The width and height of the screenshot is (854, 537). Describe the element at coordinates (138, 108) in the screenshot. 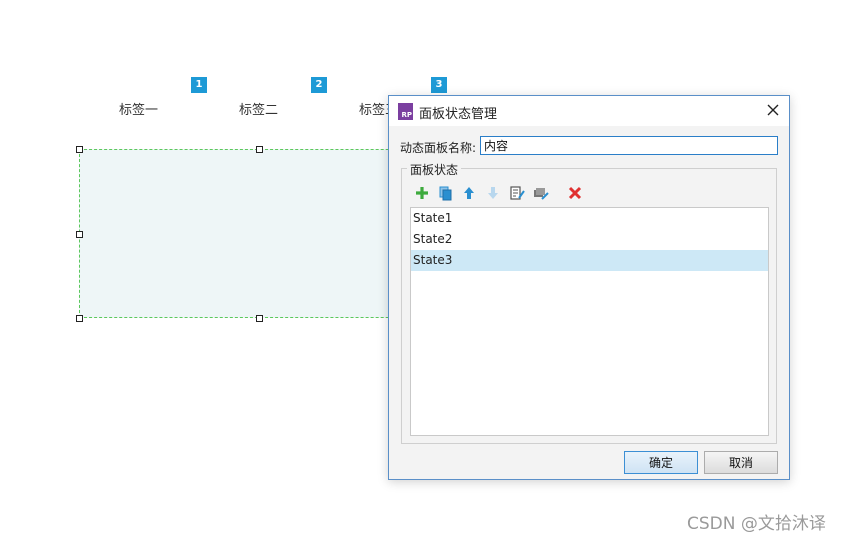

I see `tab-label-1: 标签一` at that location.